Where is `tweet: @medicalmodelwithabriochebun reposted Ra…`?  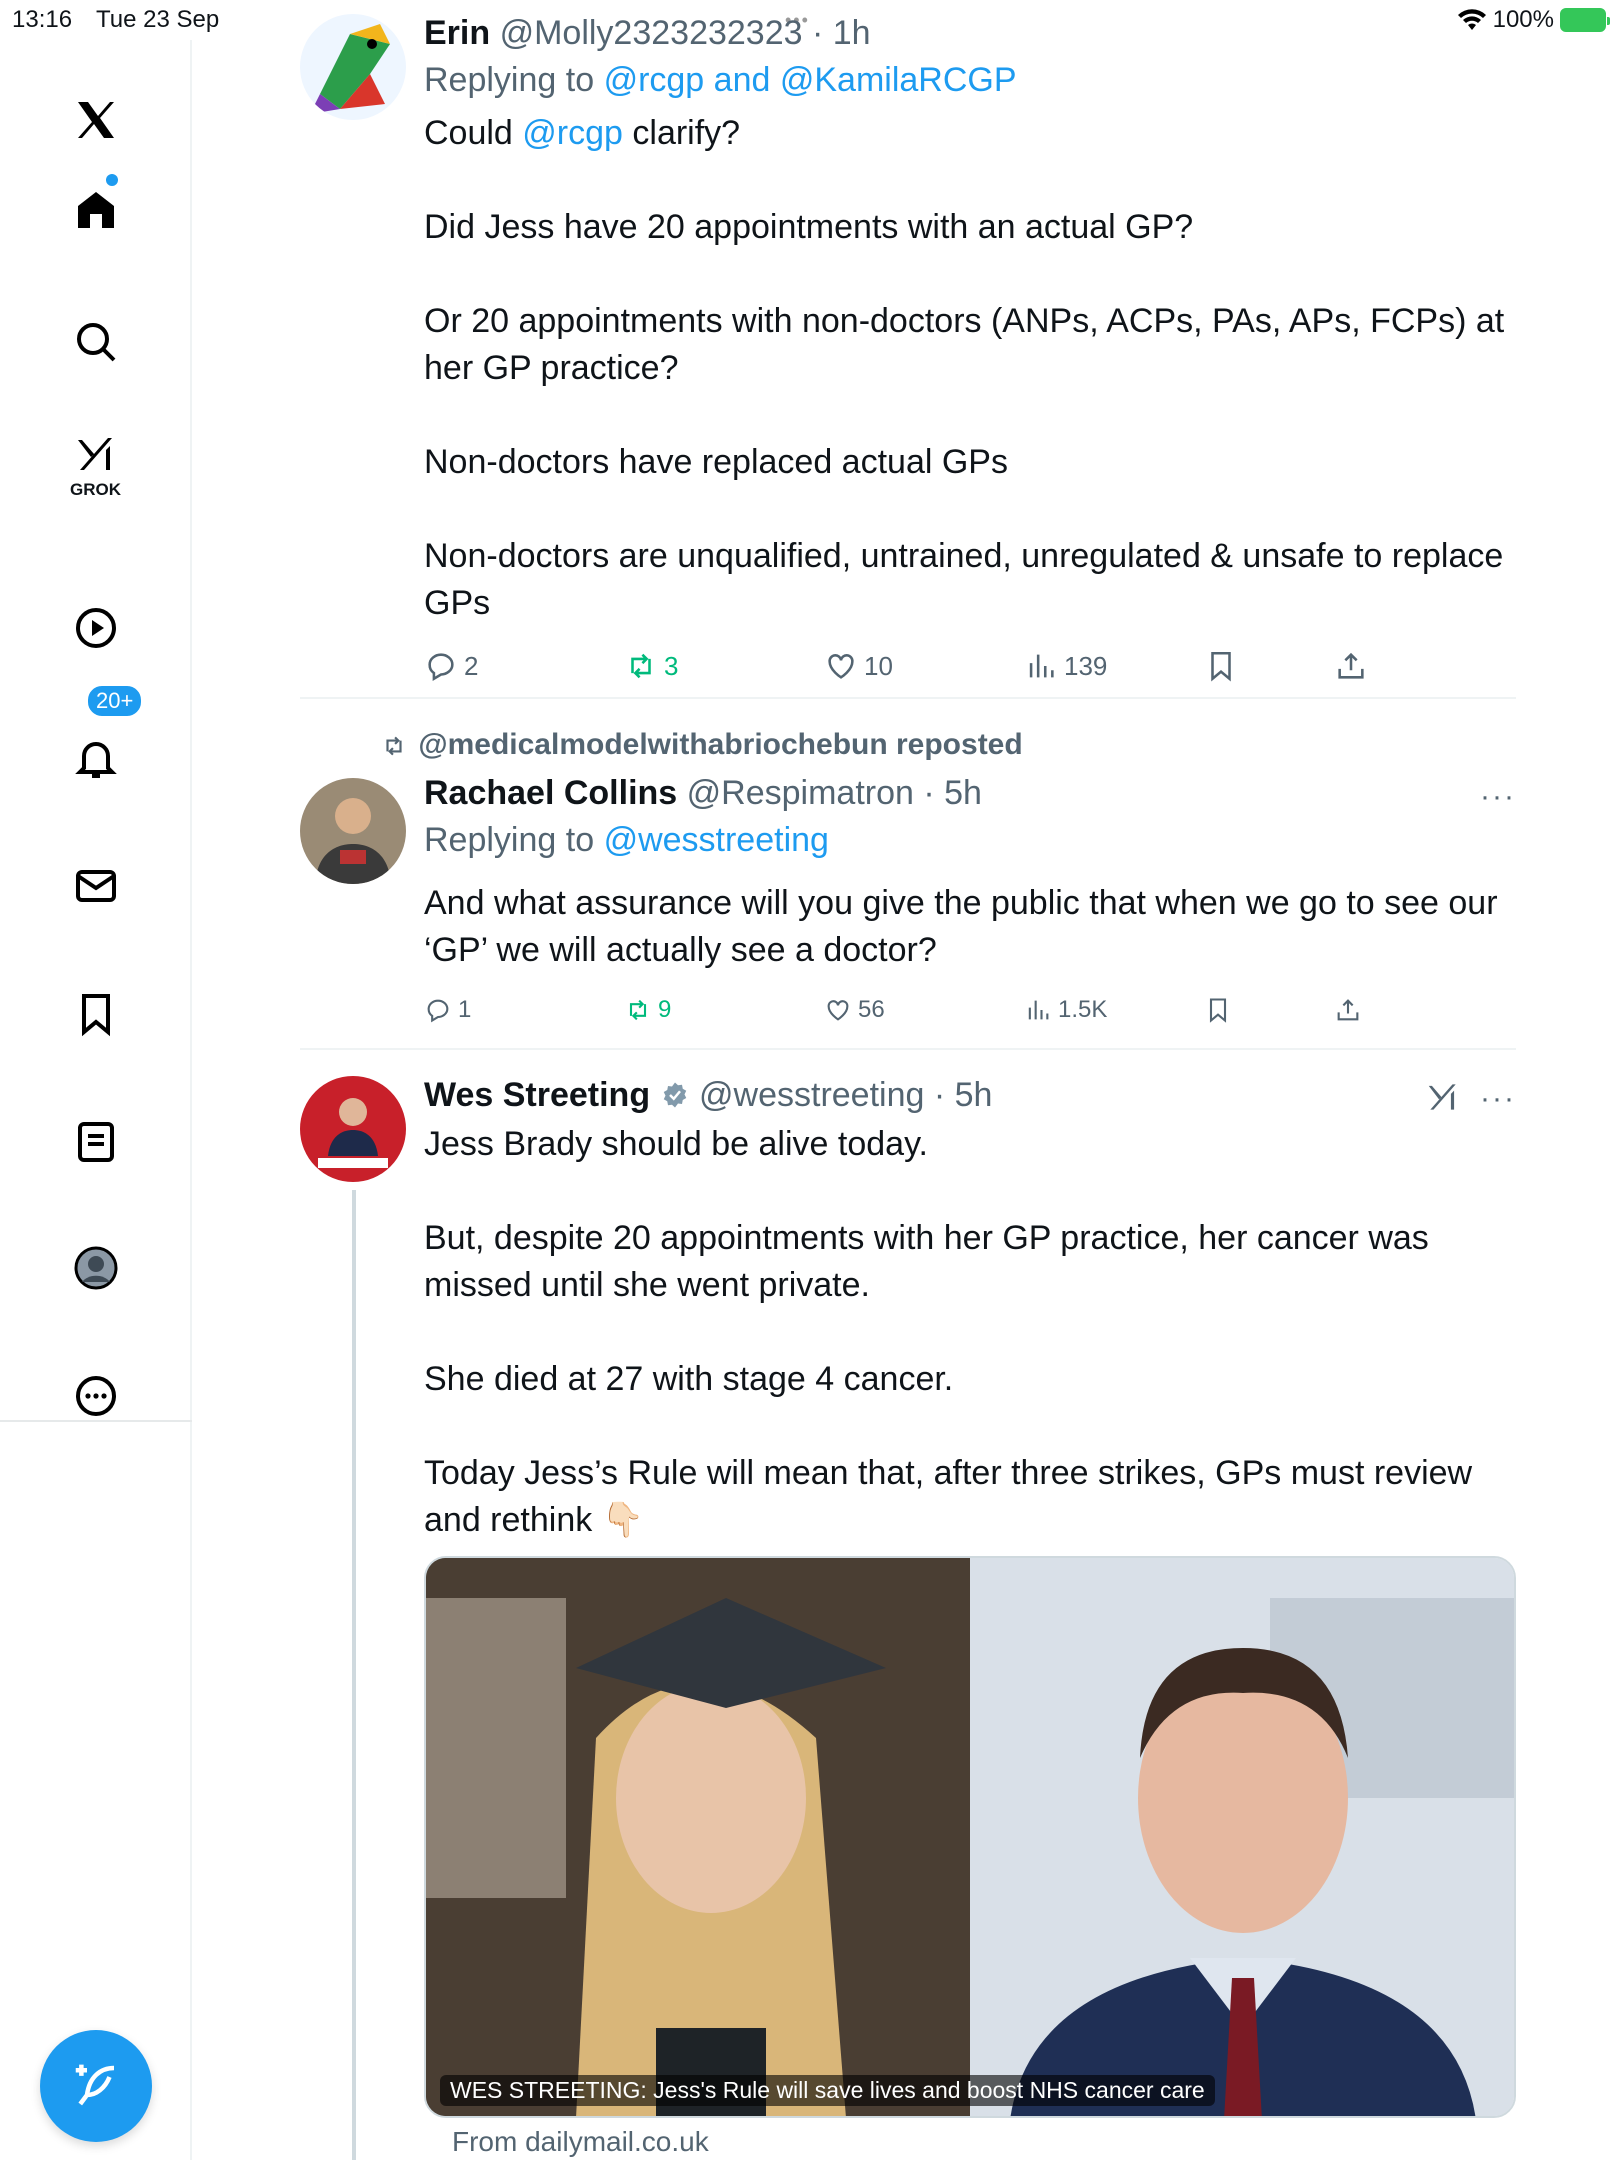 tweet: @medicalmodelwithabriochebun reposted Ra… is located at coordinates (908, 883).